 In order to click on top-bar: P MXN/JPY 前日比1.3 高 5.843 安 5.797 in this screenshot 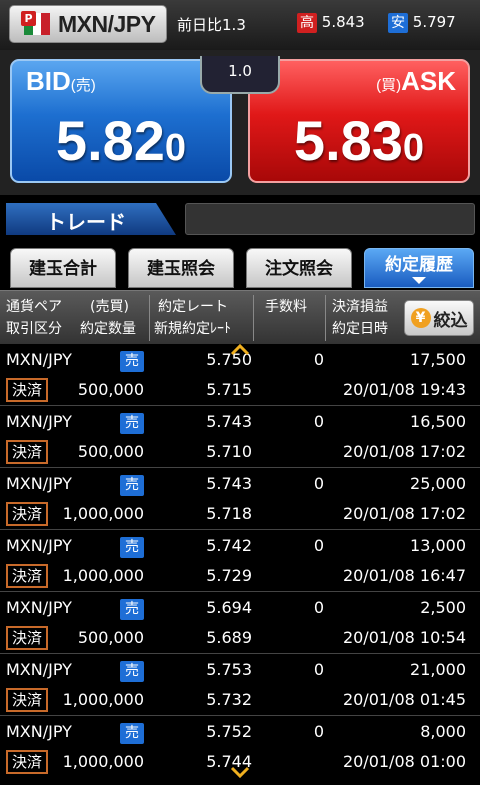, I will do `click(240, 25)`.